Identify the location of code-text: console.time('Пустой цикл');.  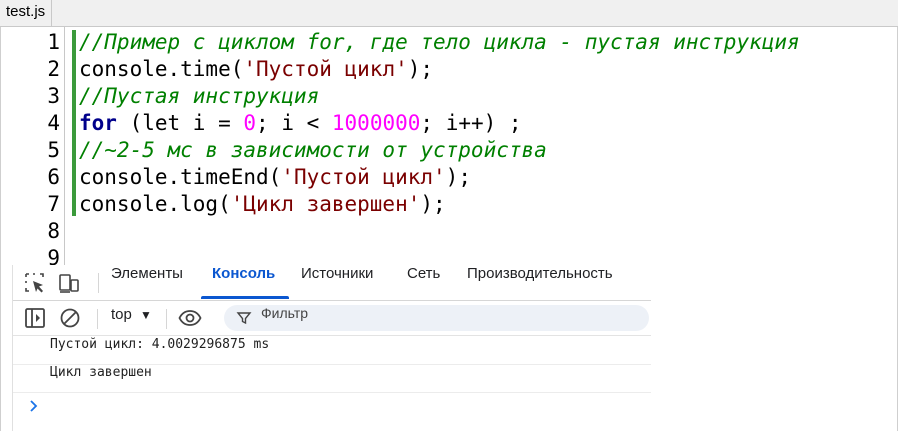
(256, 69).